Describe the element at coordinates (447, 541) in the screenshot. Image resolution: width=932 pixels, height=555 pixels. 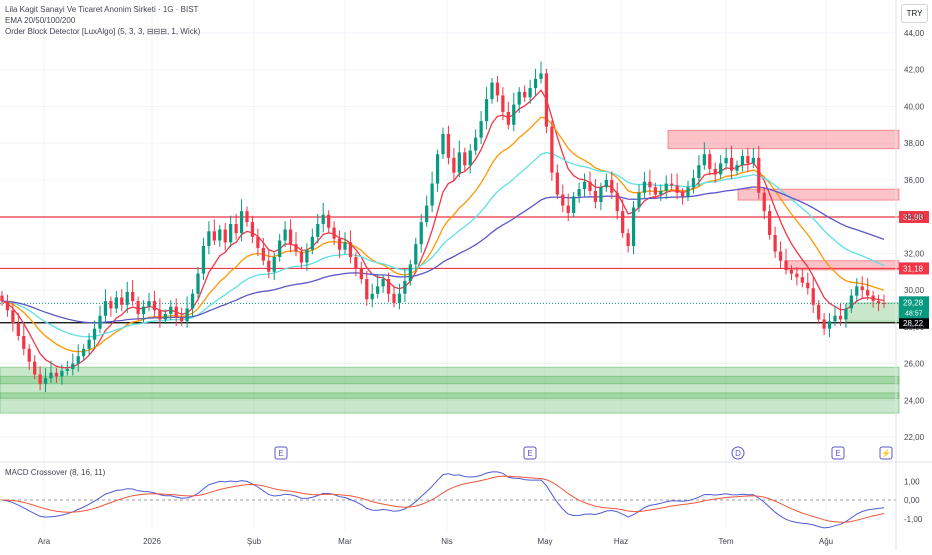
I see `time-tick-label: Nis` at that location.